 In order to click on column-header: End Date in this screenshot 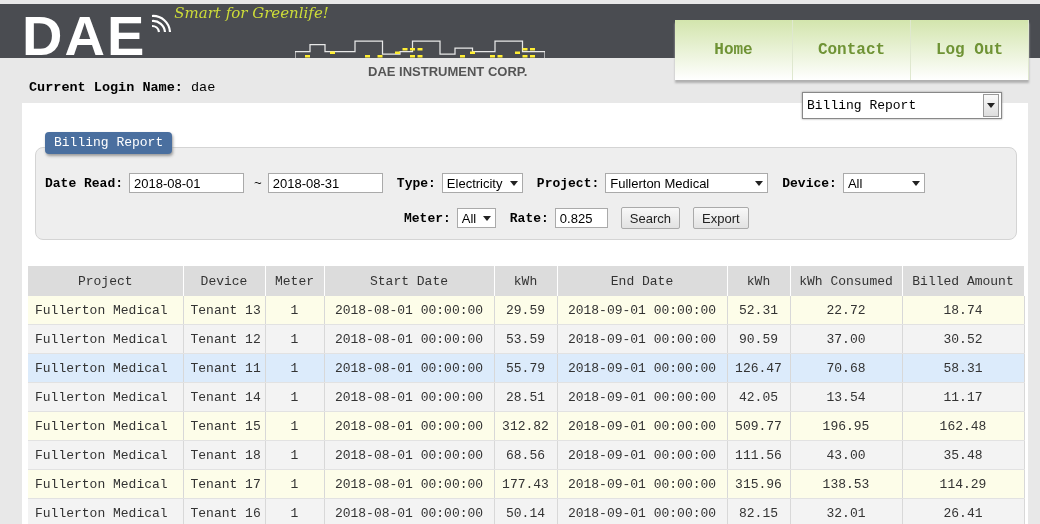, I will do `click(642, 281)`.